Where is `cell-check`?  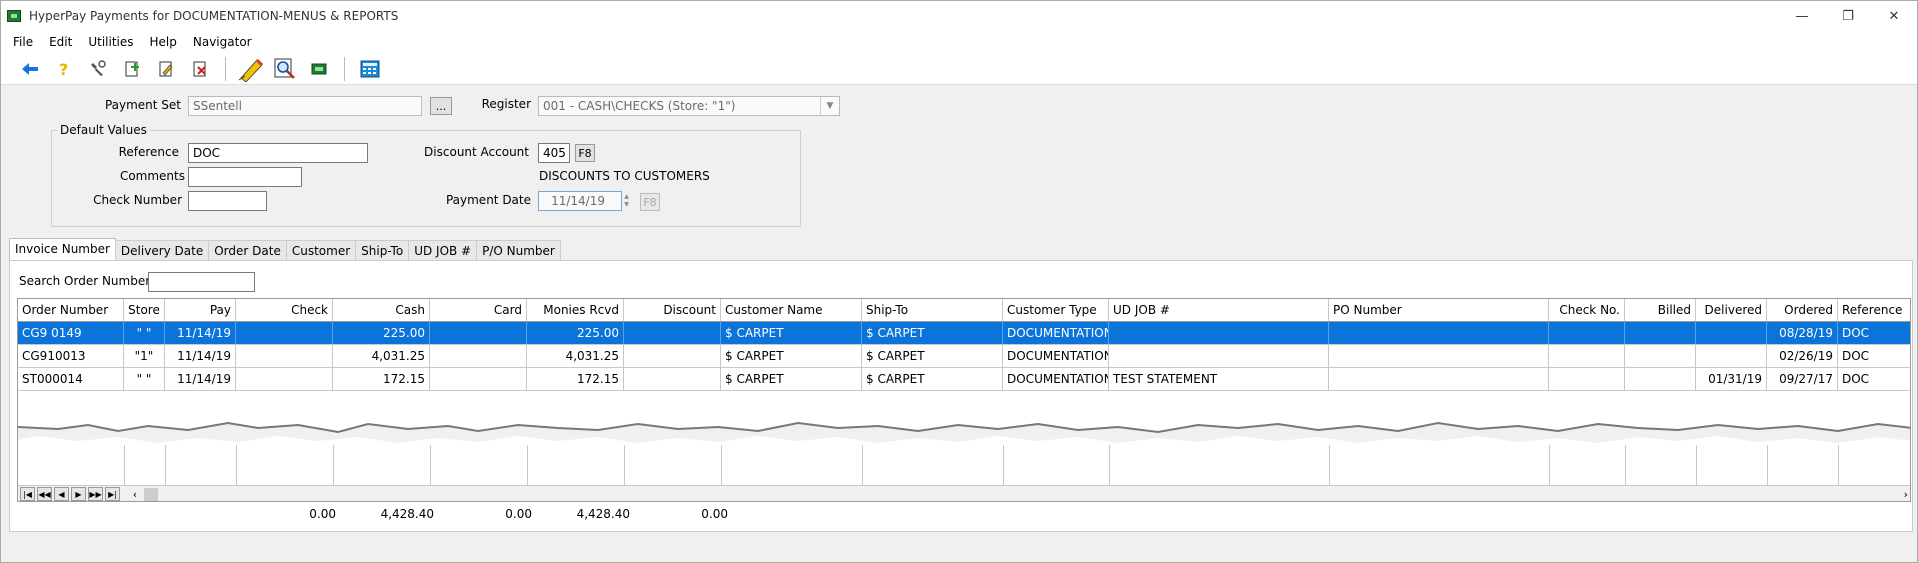 cell-check is located at coordinates (284, 379).